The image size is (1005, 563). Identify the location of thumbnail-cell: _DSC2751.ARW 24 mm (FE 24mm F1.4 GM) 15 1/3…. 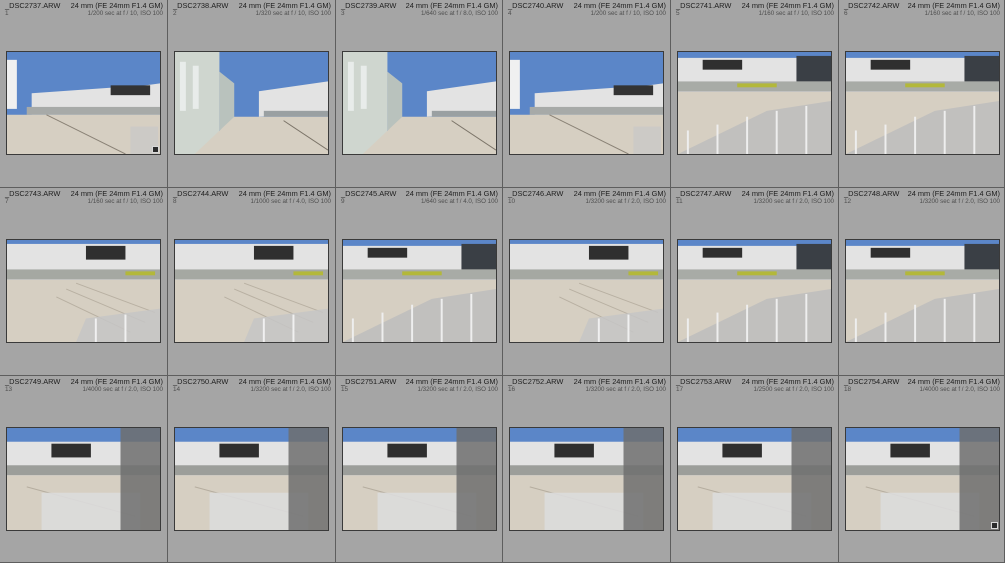
(419, 469).